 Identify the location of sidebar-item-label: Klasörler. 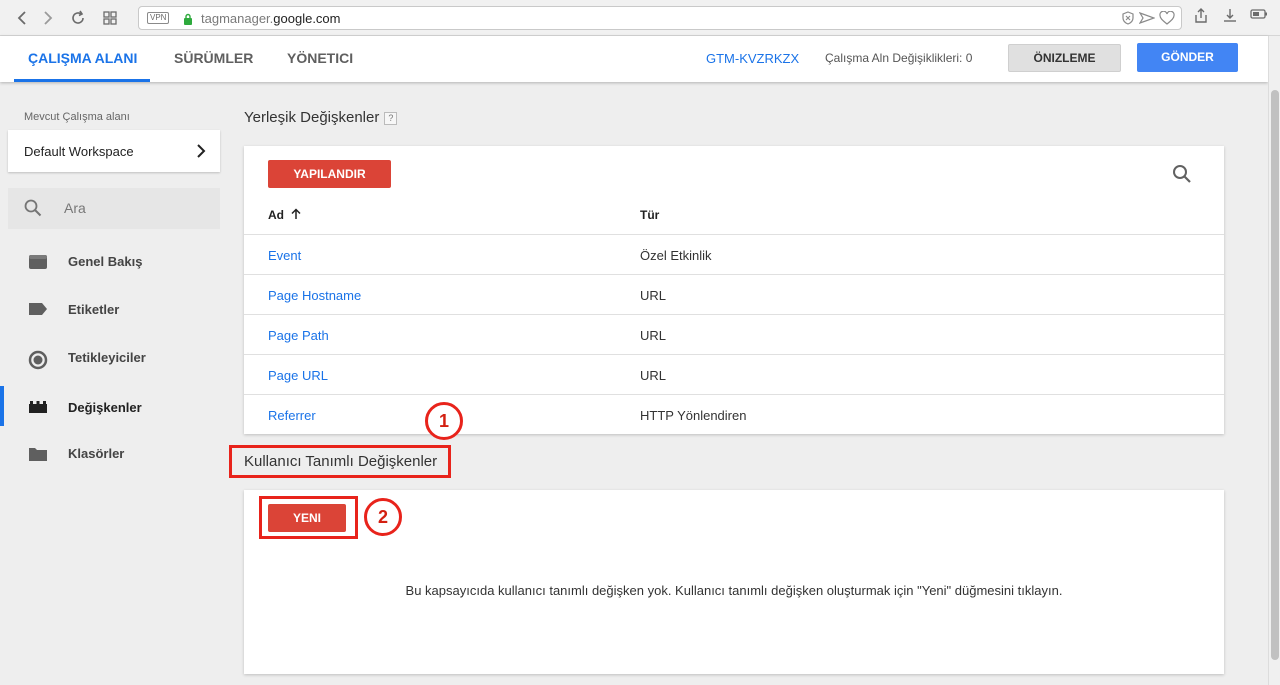
(96, 453).